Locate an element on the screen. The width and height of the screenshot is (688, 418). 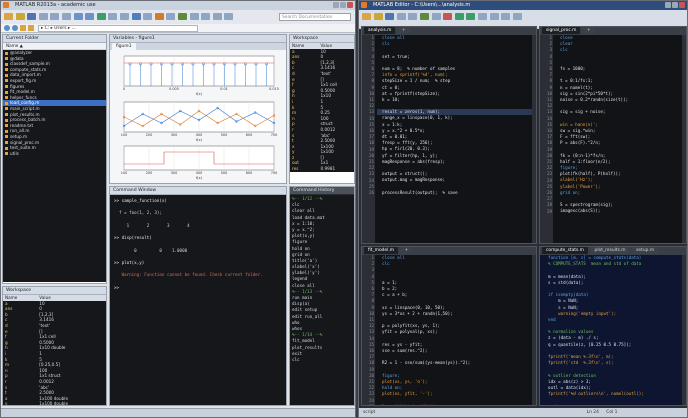
panel-header: Command History is located at coordinates (322, 191).